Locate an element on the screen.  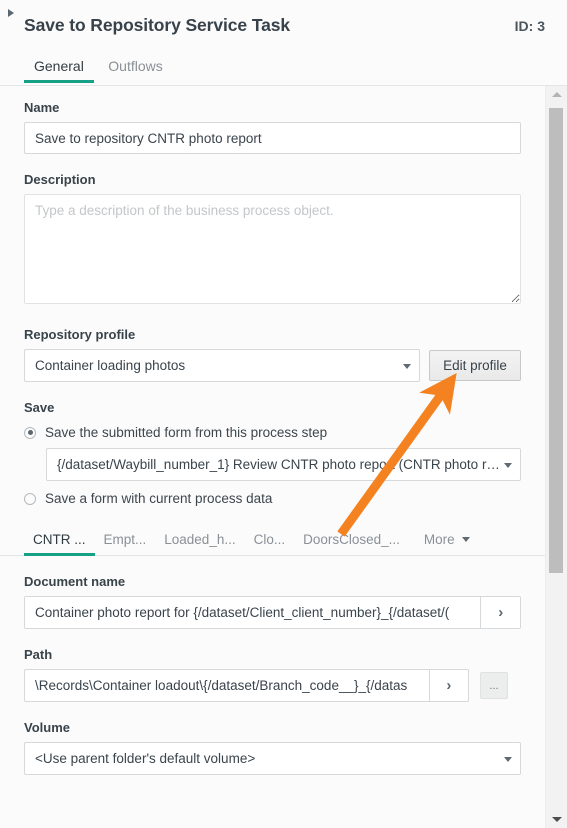
name-label: Name is located at coordinates (42, 107).